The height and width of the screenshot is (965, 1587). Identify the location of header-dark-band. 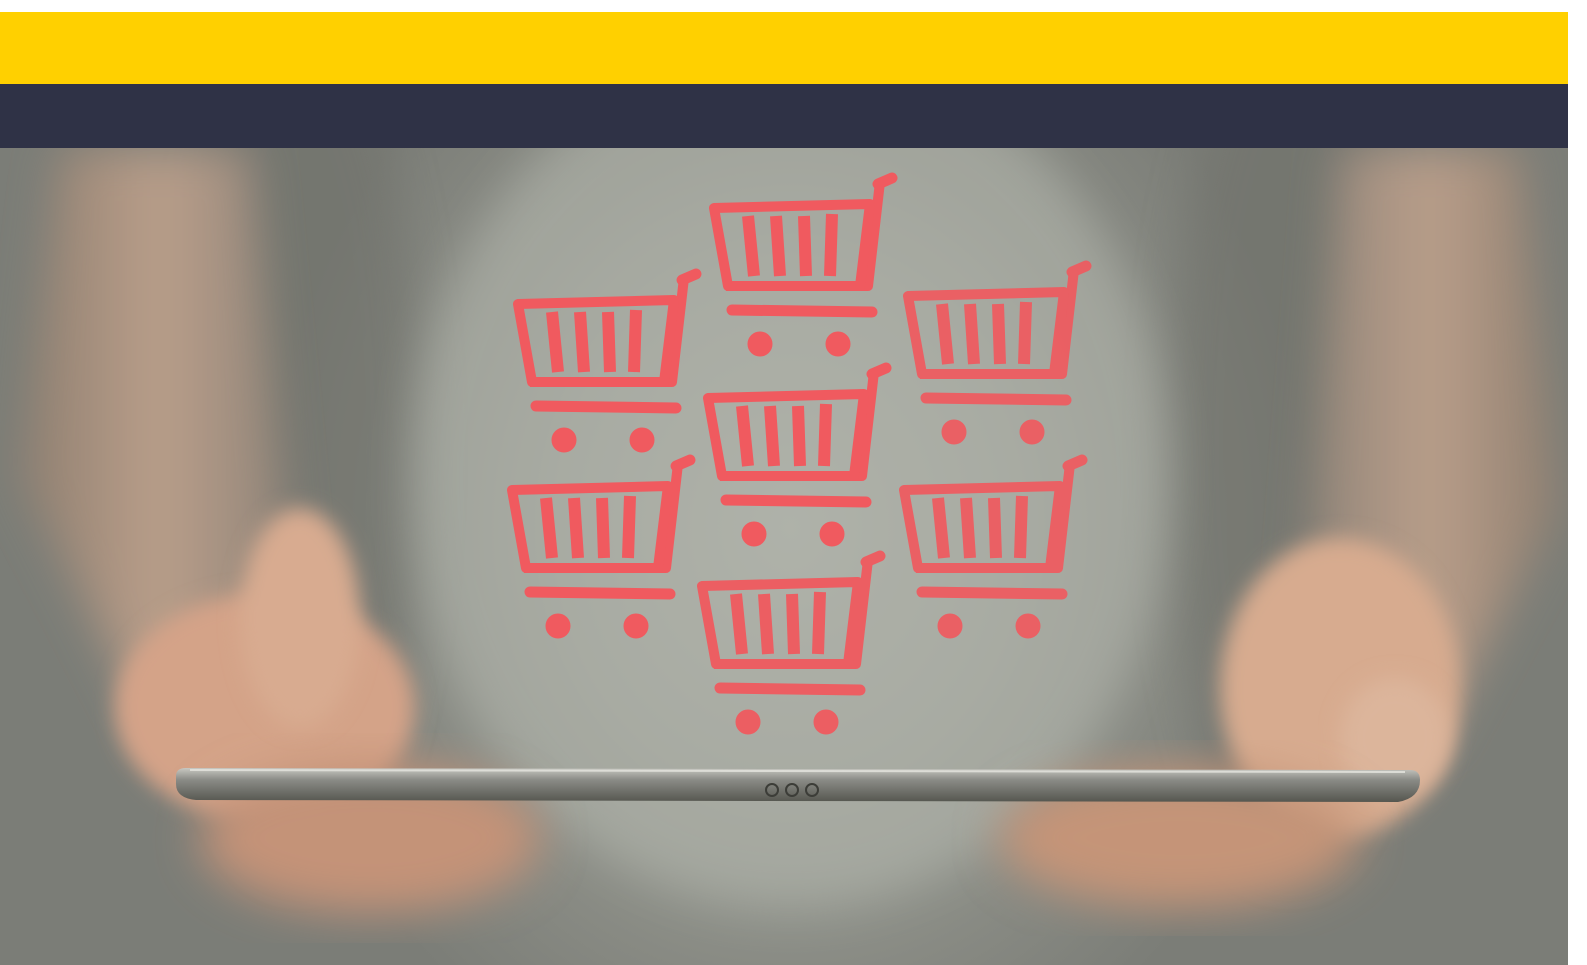
(784, 116).